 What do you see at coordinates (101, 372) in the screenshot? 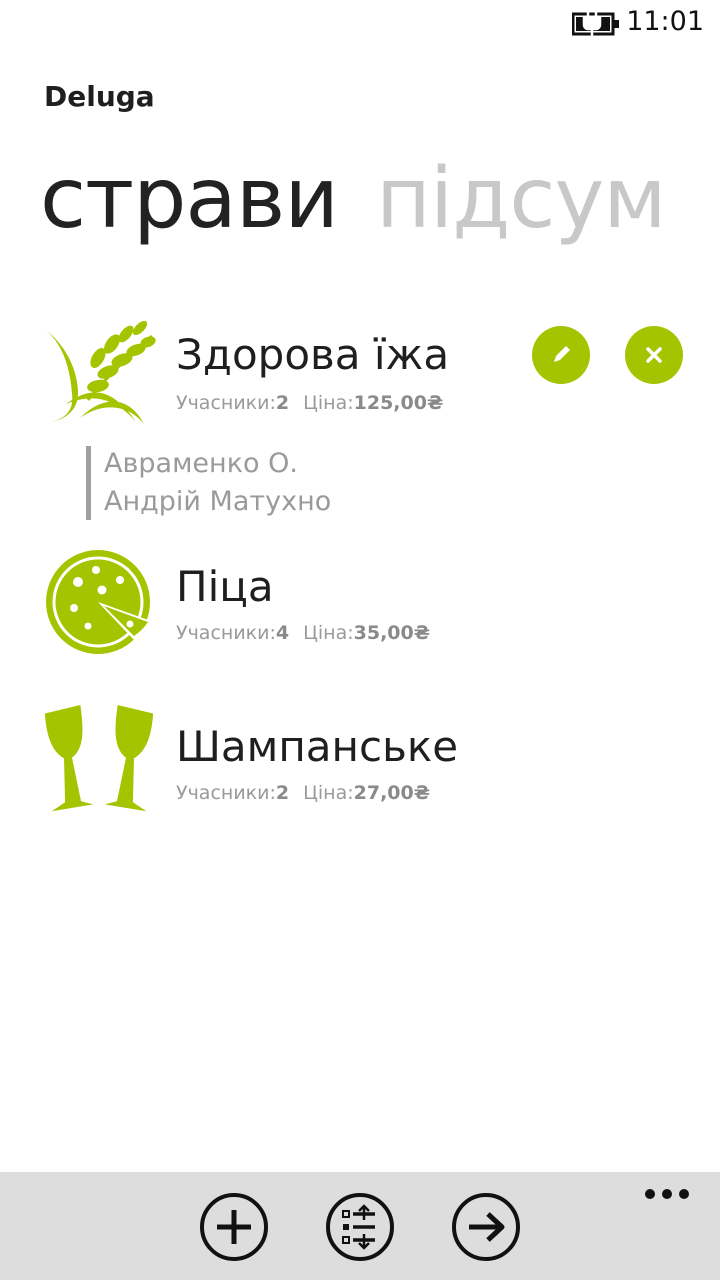
I see `wheat-icon` at bounding box center [101, 372].